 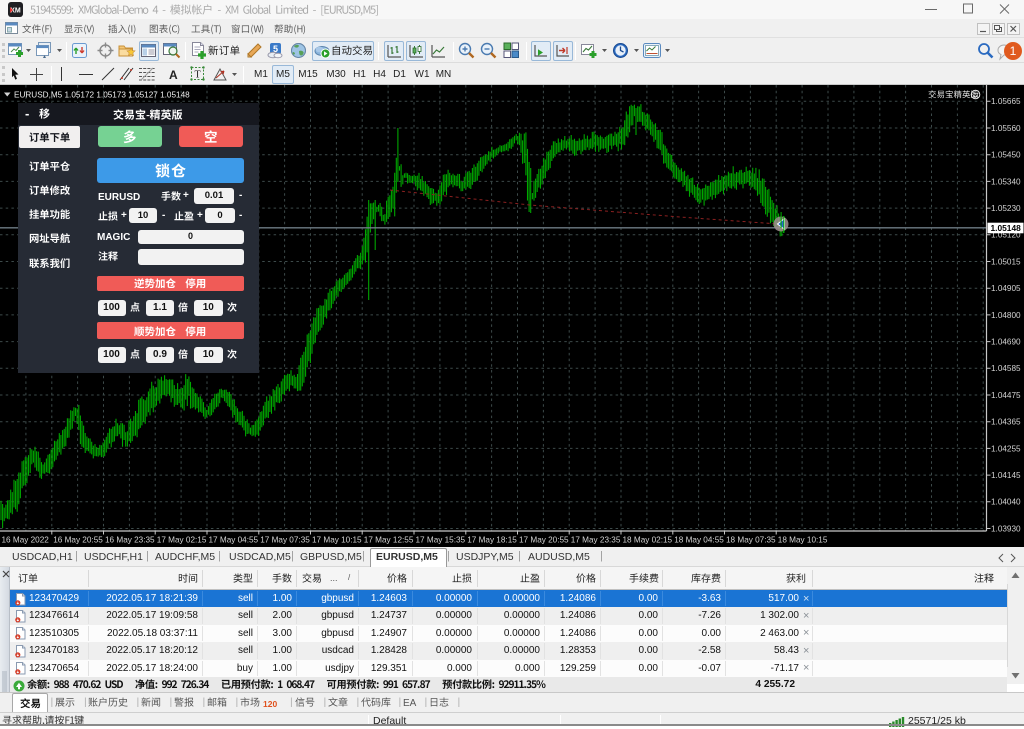 What do you see at coordinates (492, 540) in the screenshot?
I see `svg-text: 17 May 18:15` at bounding box center [492, 540].